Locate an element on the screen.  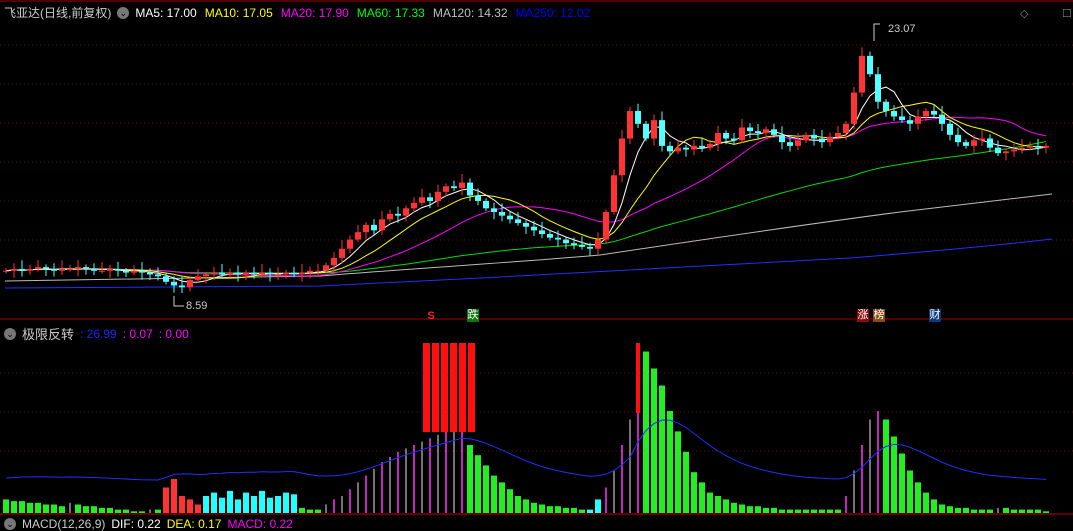
diamond-icon: ◇ is located at coordinates (1024, 13).